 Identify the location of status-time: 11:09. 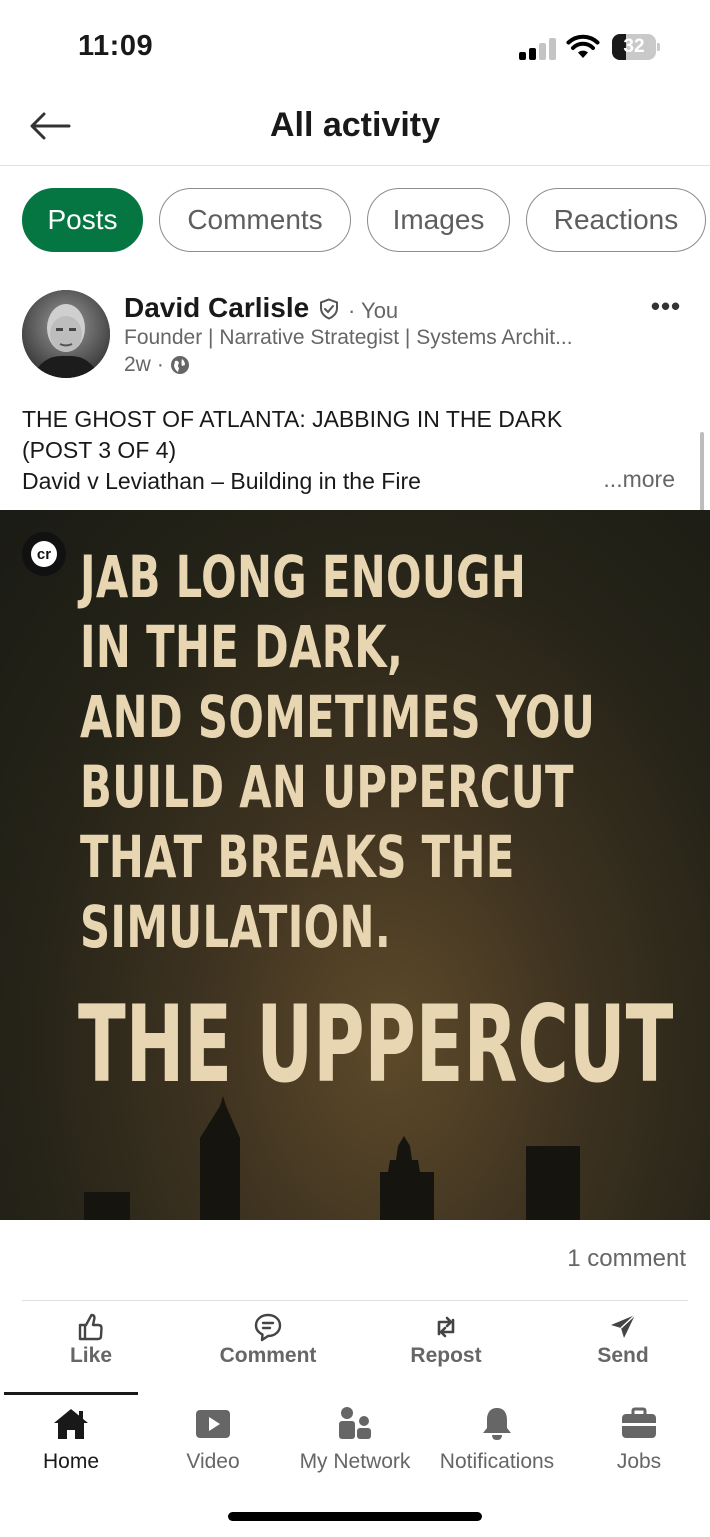
(116, 46).